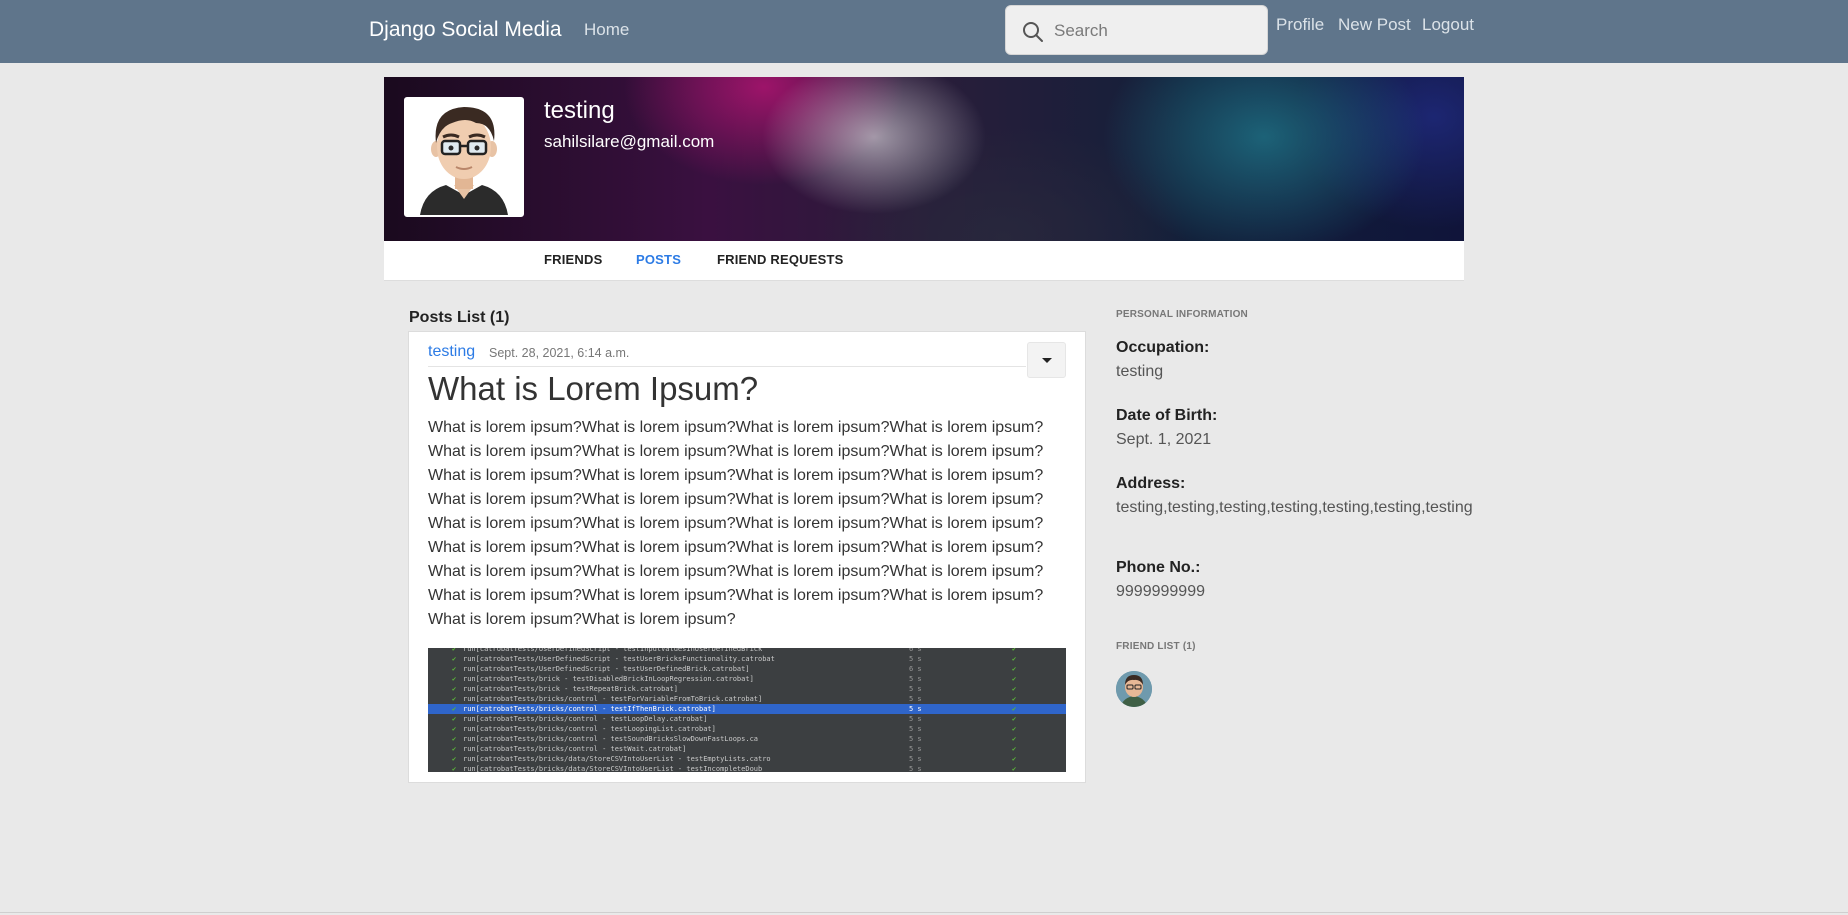 The width and height of the screenshot is (1848, 915). What do you see at coordinates (1151, 483) in the screenshot?
I see `address-label: Address:` at bounding box center [1151, 483].